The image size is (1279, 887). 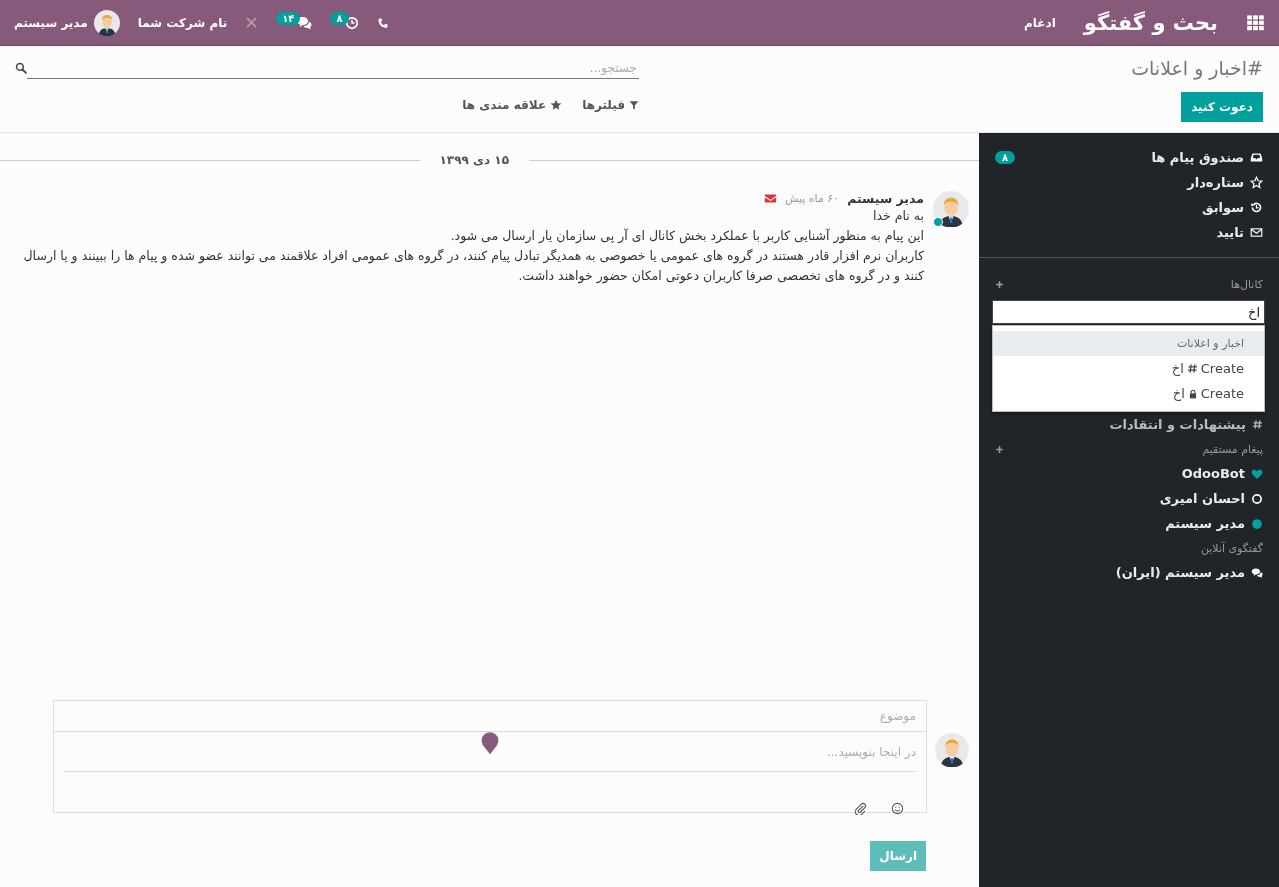 I want to click on message-text: کاربران نرم افزار قادر هستند در گروه های عمومی یا خصوصی به همدیگر تبادل پیام کنند، در گروه های عمومی افراد علاقمند می توانند عضو شده و پیام ها را ببینند و یا ارسال کنند و در گروه های تخصصی صرفا کاربران دعوتی امکان حضور خواهند داشت., so click(x=473, y=266).